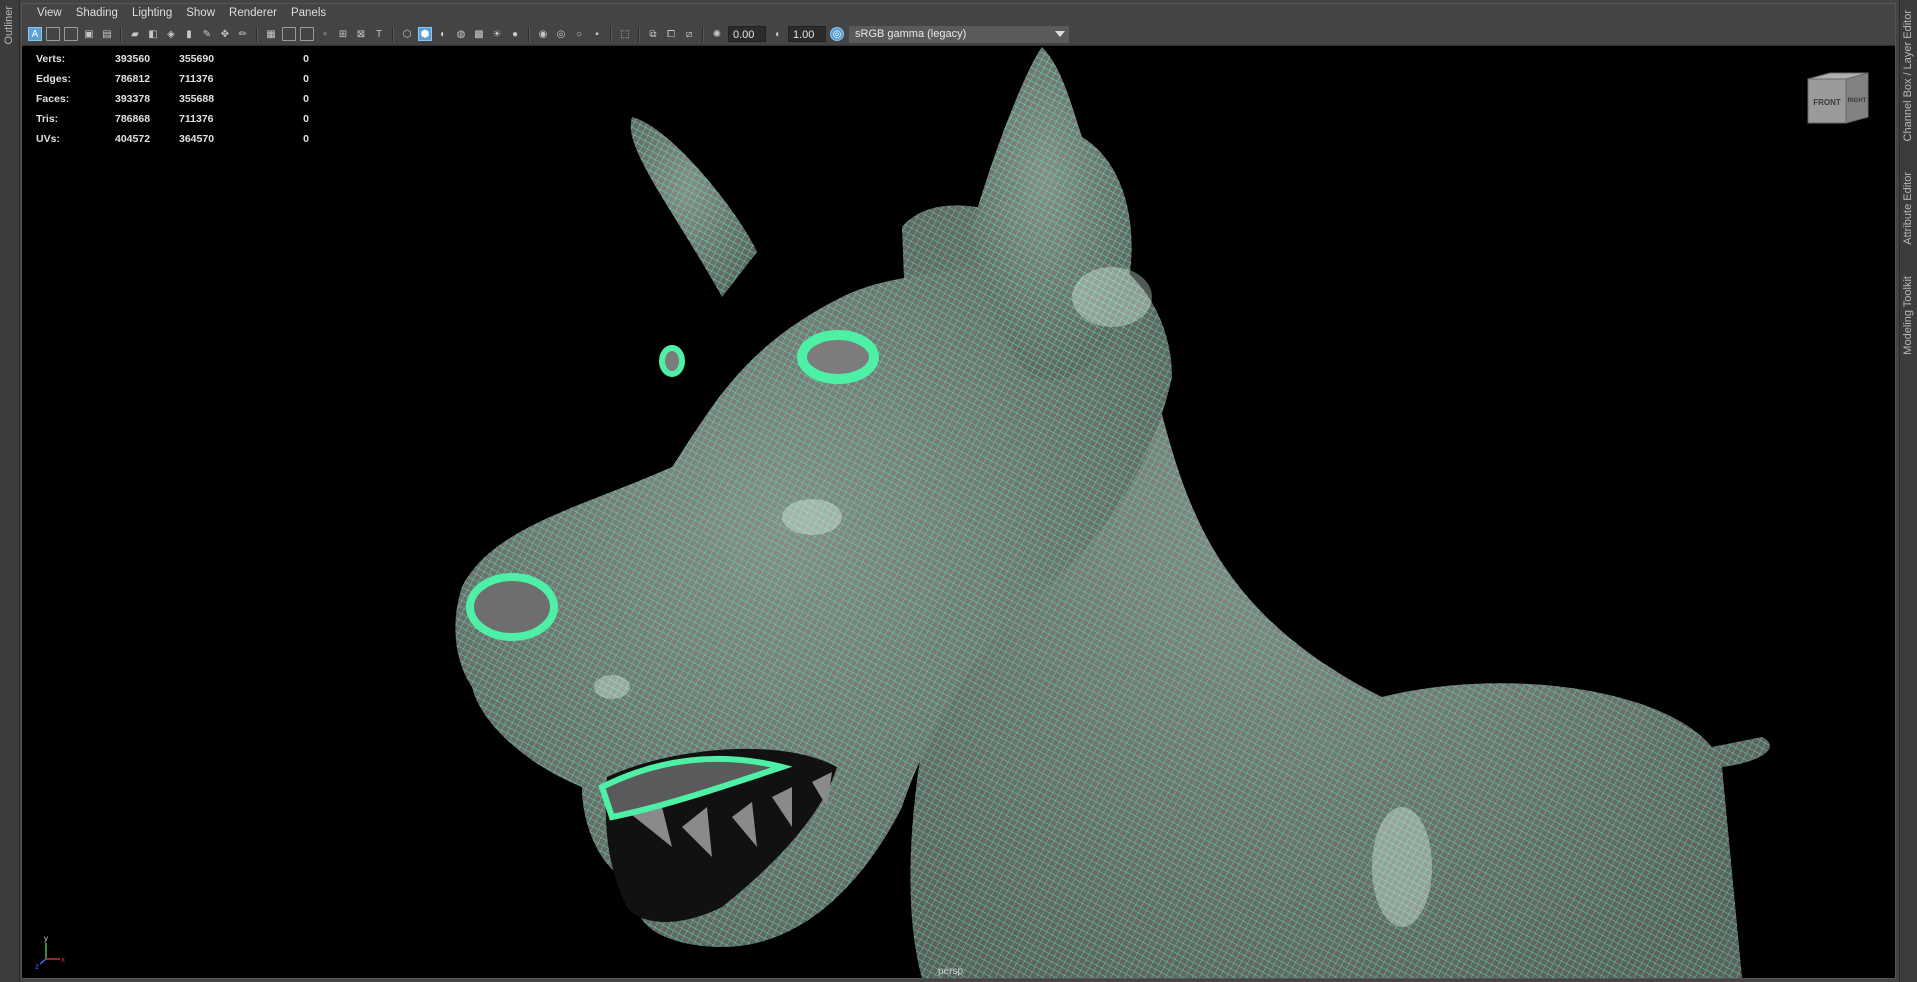  I want to click on hud-row-tris: Tris: 786868 711376 0, so click(172, 119).